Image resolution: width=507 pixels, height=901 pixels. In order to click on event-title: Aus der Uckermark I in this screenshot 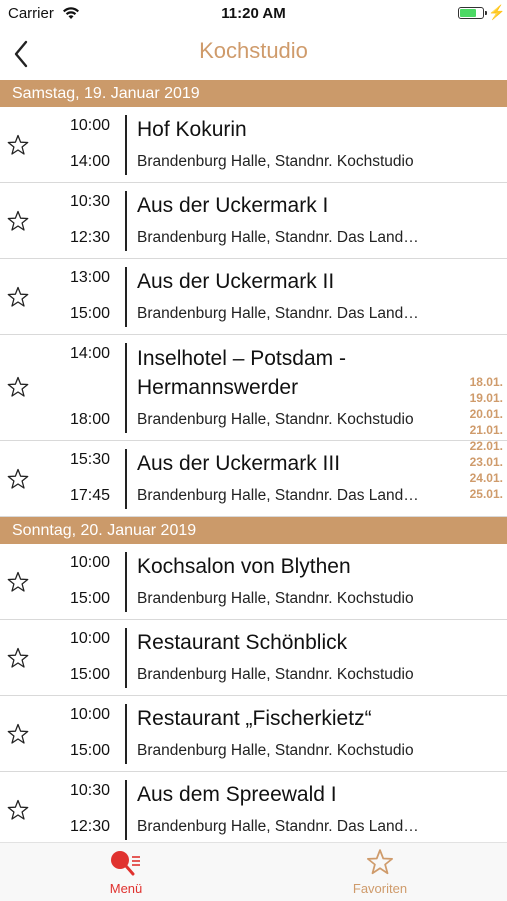, I will do `click(233, 205)`.